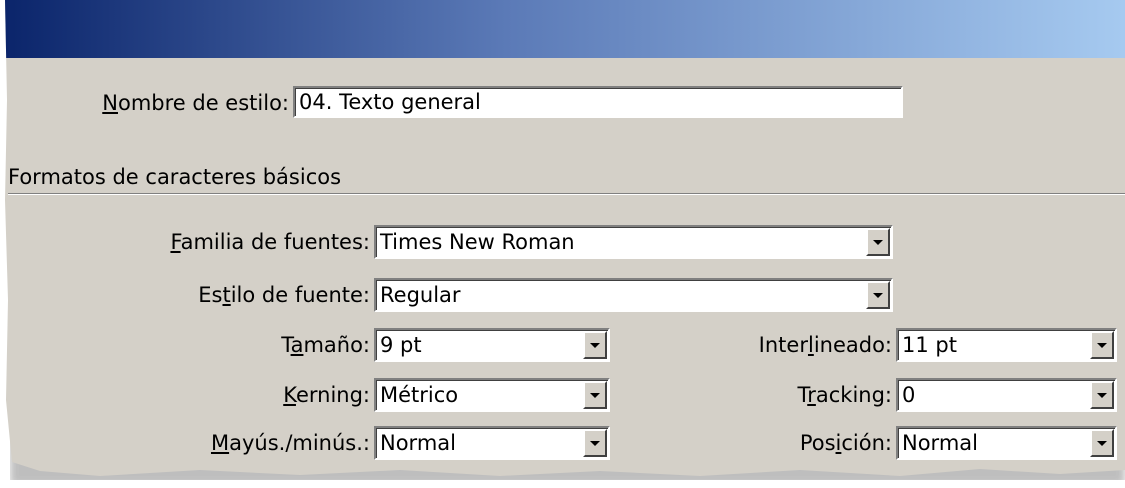  Describe the element at coordinates (845, 443) in the screenshot. I see `position-label: Posición:` at that location.